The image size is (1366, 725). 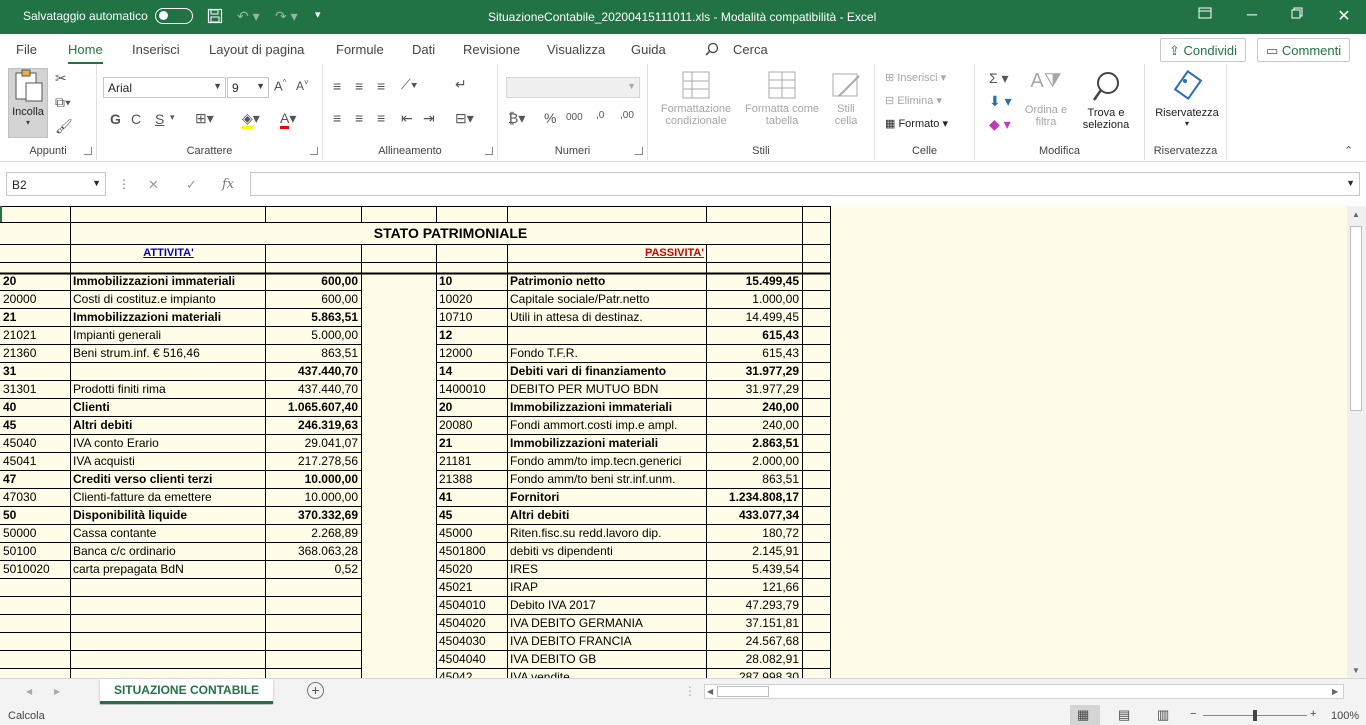 I want to click on liability-code-cell: 20, so click(x=471, y=407).